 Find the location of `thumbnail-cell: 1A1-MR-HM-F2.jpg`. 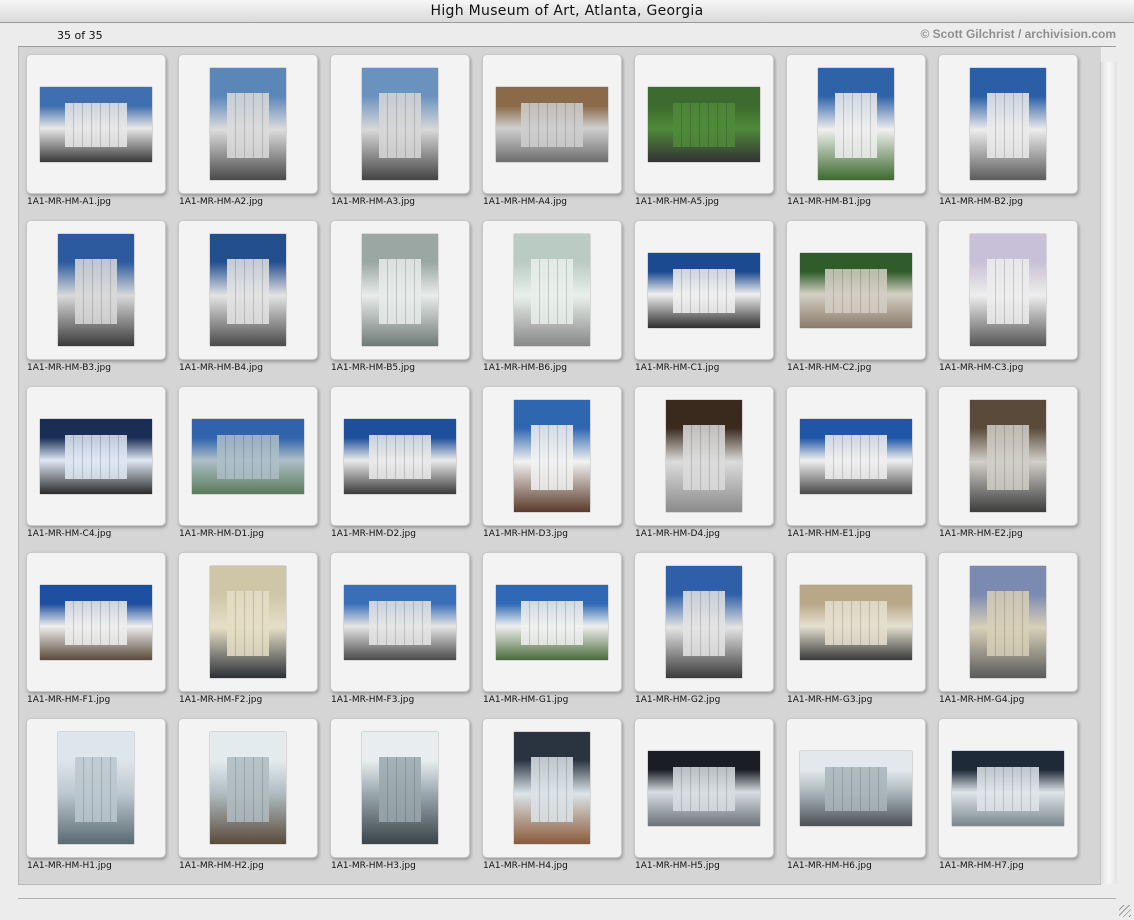

thumbnail-cell: 1A1-MR-HM-F2.jpg is located at coordinates (245, 626).